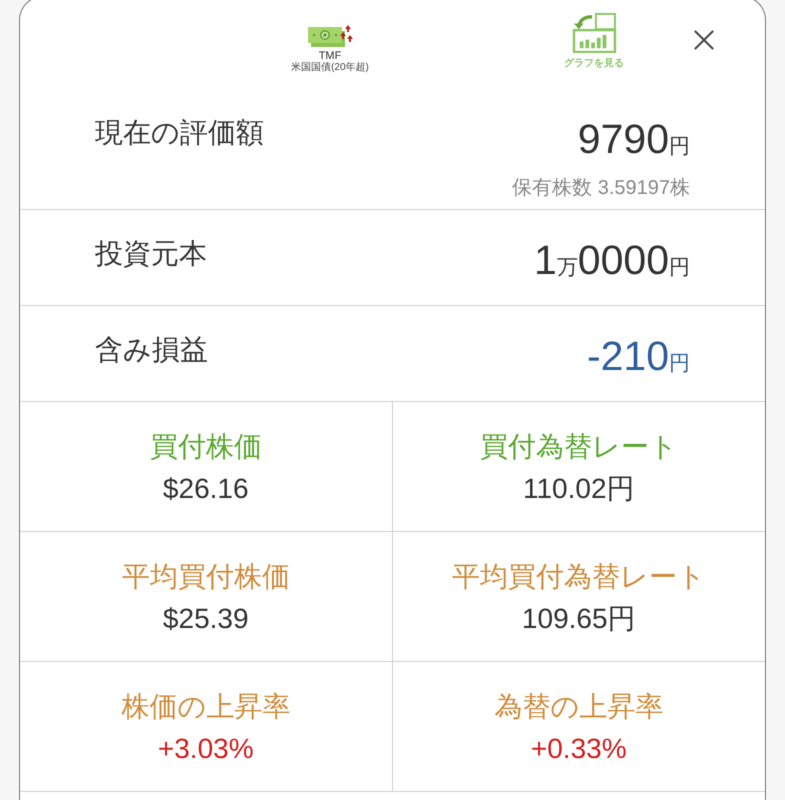 This screenshot has height=800, width=785. I want to click on stat-label: 平均買付為替レート, so click(579, 577).